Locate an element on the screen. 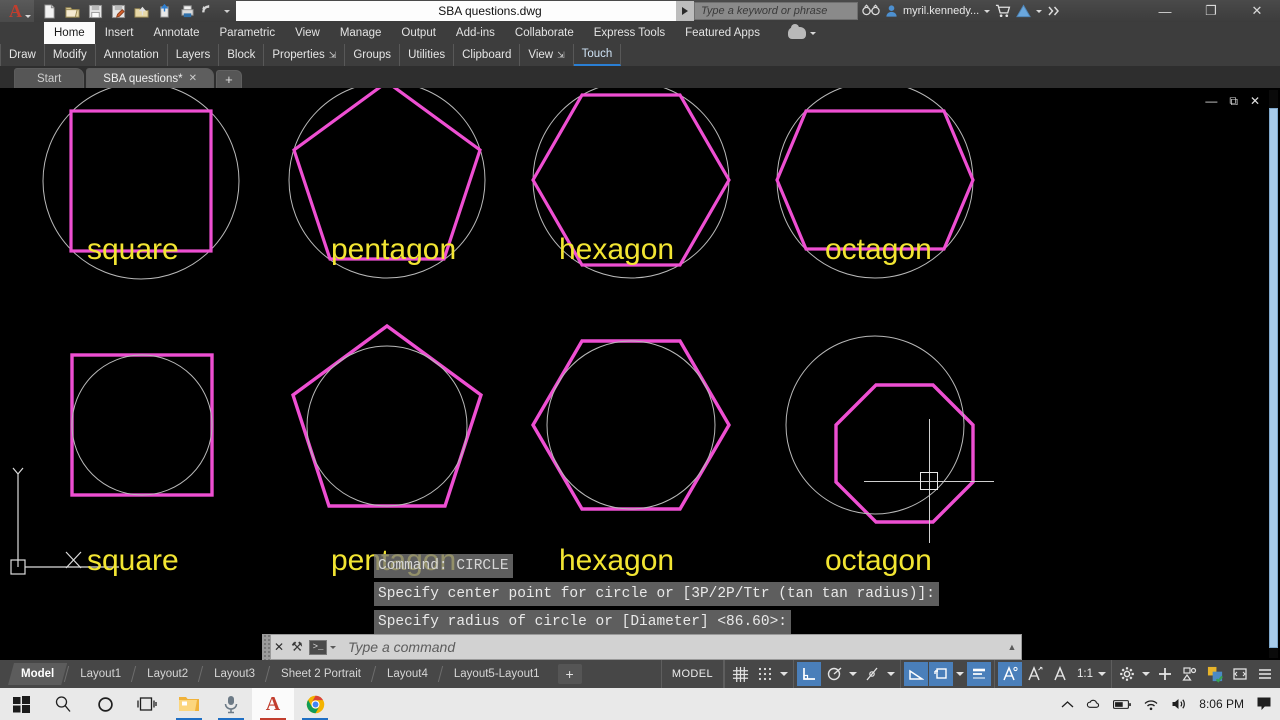 Image resolution: width=1280 pixels, height=720 pixels. open-from-web-icon is located at coordinates (141, 11).